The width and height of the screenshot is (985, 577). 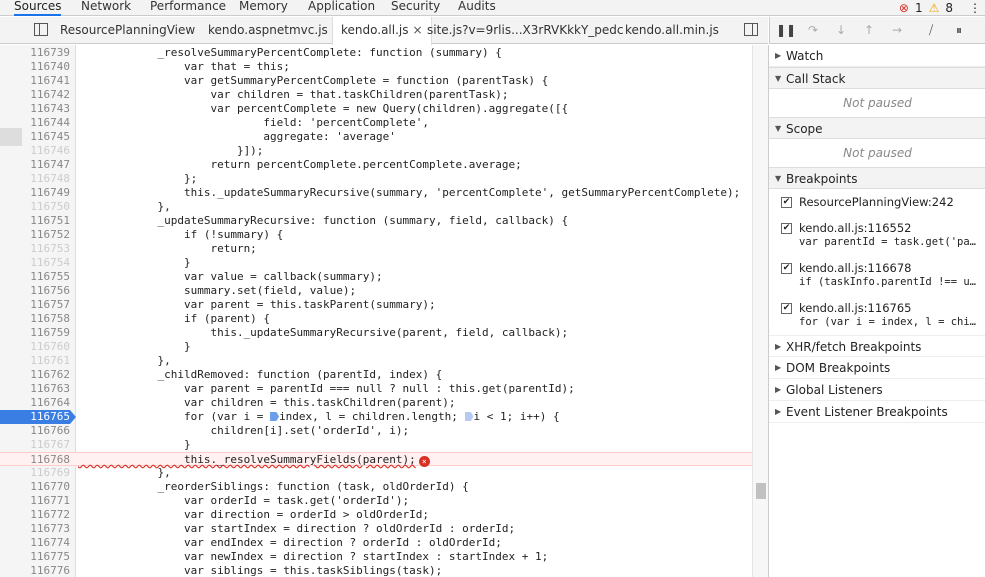 What do you see at coordinates (761, 491) in the screenshot?
I see `scrollbar-thumb` at bounding box center [761, 491].